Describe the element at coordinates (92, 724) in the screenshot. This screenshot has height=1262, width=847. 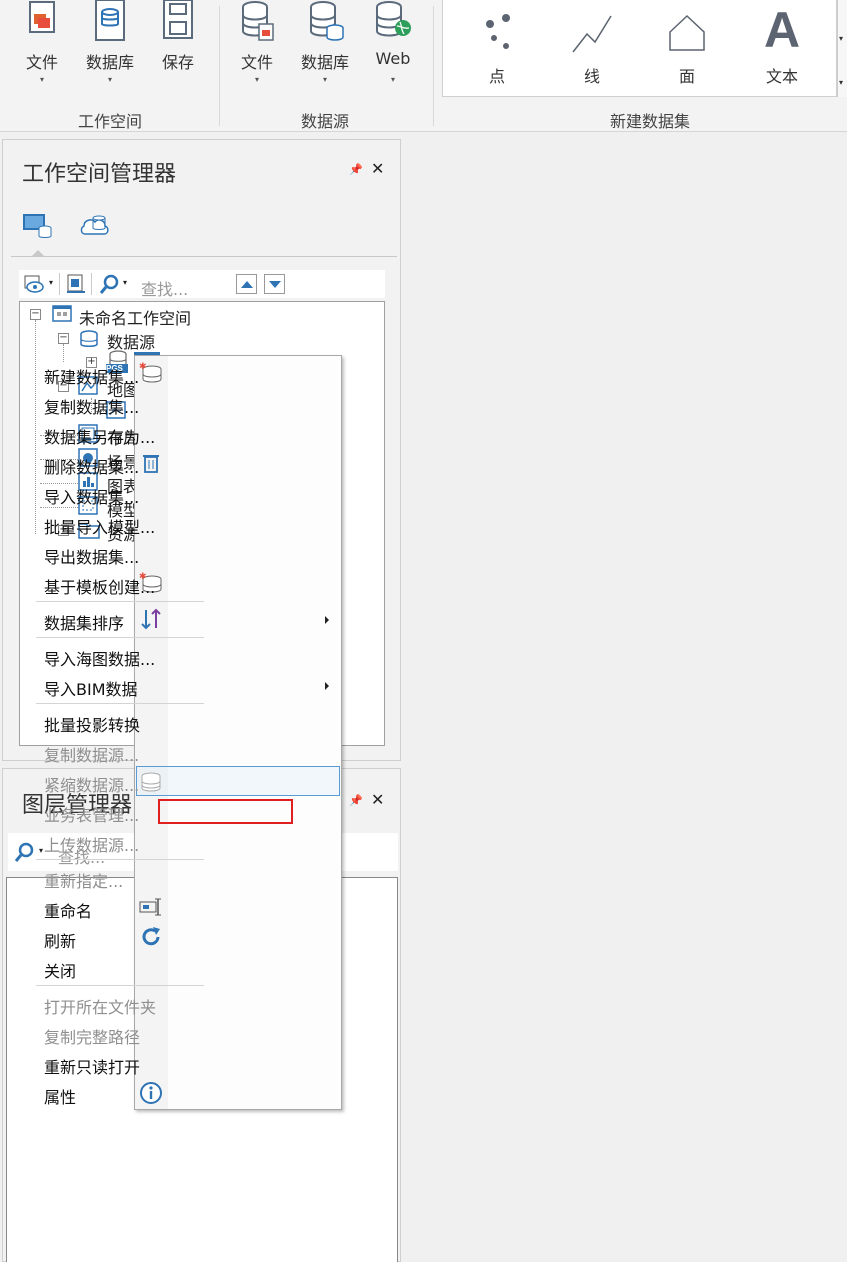
I see `menu-item-batch-projection: 批量投影转换` at that location.